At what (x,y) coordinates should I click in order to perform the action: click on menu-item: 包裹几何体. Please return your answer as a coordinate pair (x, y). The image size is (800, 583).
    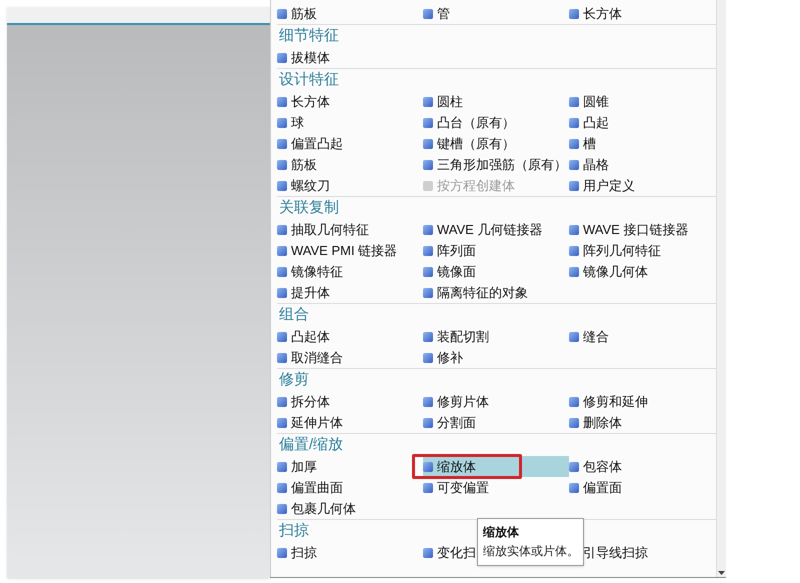
    Looking at the image, I should click on (316, 508).